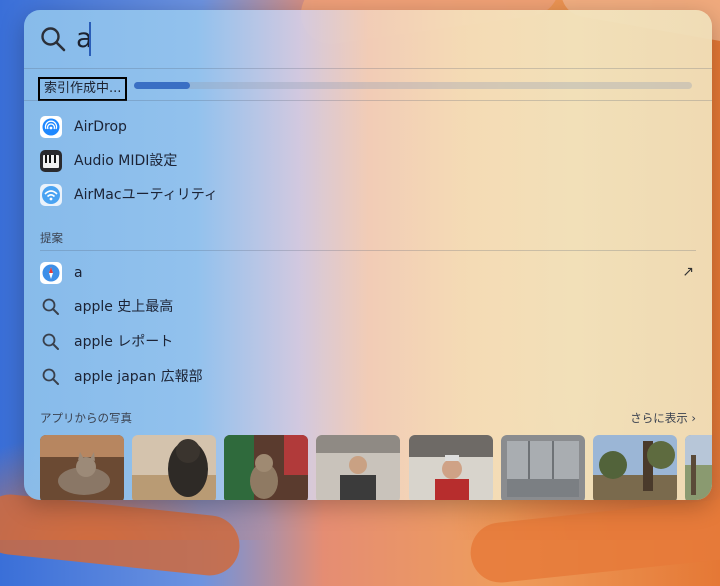  Describe the element at coordinates (51, 238) in the screenshot. I see `suggestions-section-title: 提案` at that location.